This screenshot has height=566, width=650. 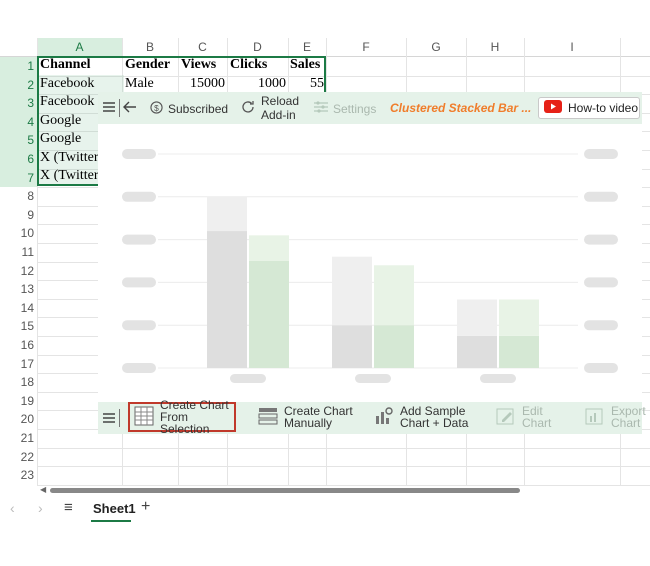 What do you see at coordinates (12, 508) in the screenshot?
I see `prev-sheet-arrow-icon: ‹` at bounding box center [12, 508].